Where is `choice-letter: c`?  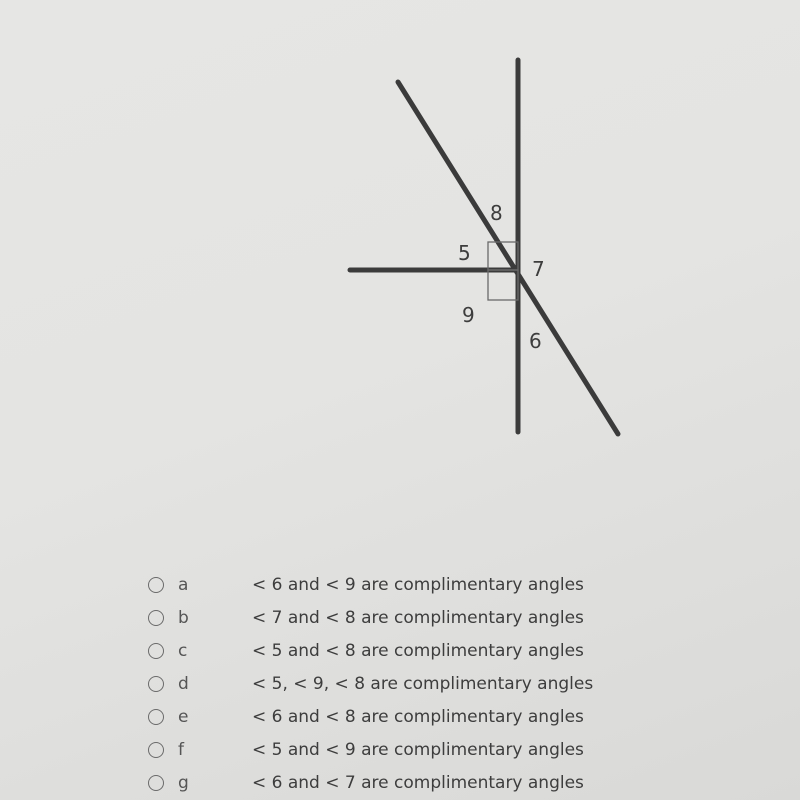
choice-letter: c is located at coordinates (183, 650).